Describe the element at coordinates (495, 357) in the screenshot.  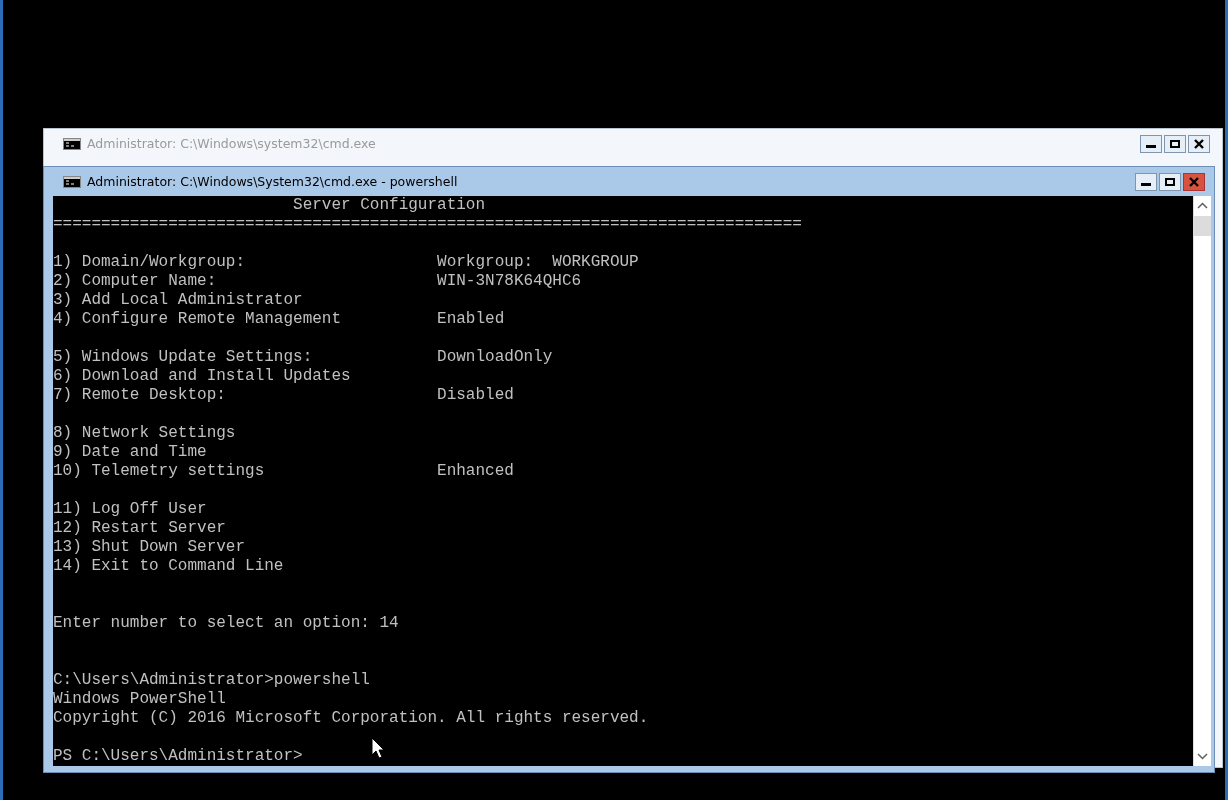
I see `option-value: DownloadOnly` at that location.